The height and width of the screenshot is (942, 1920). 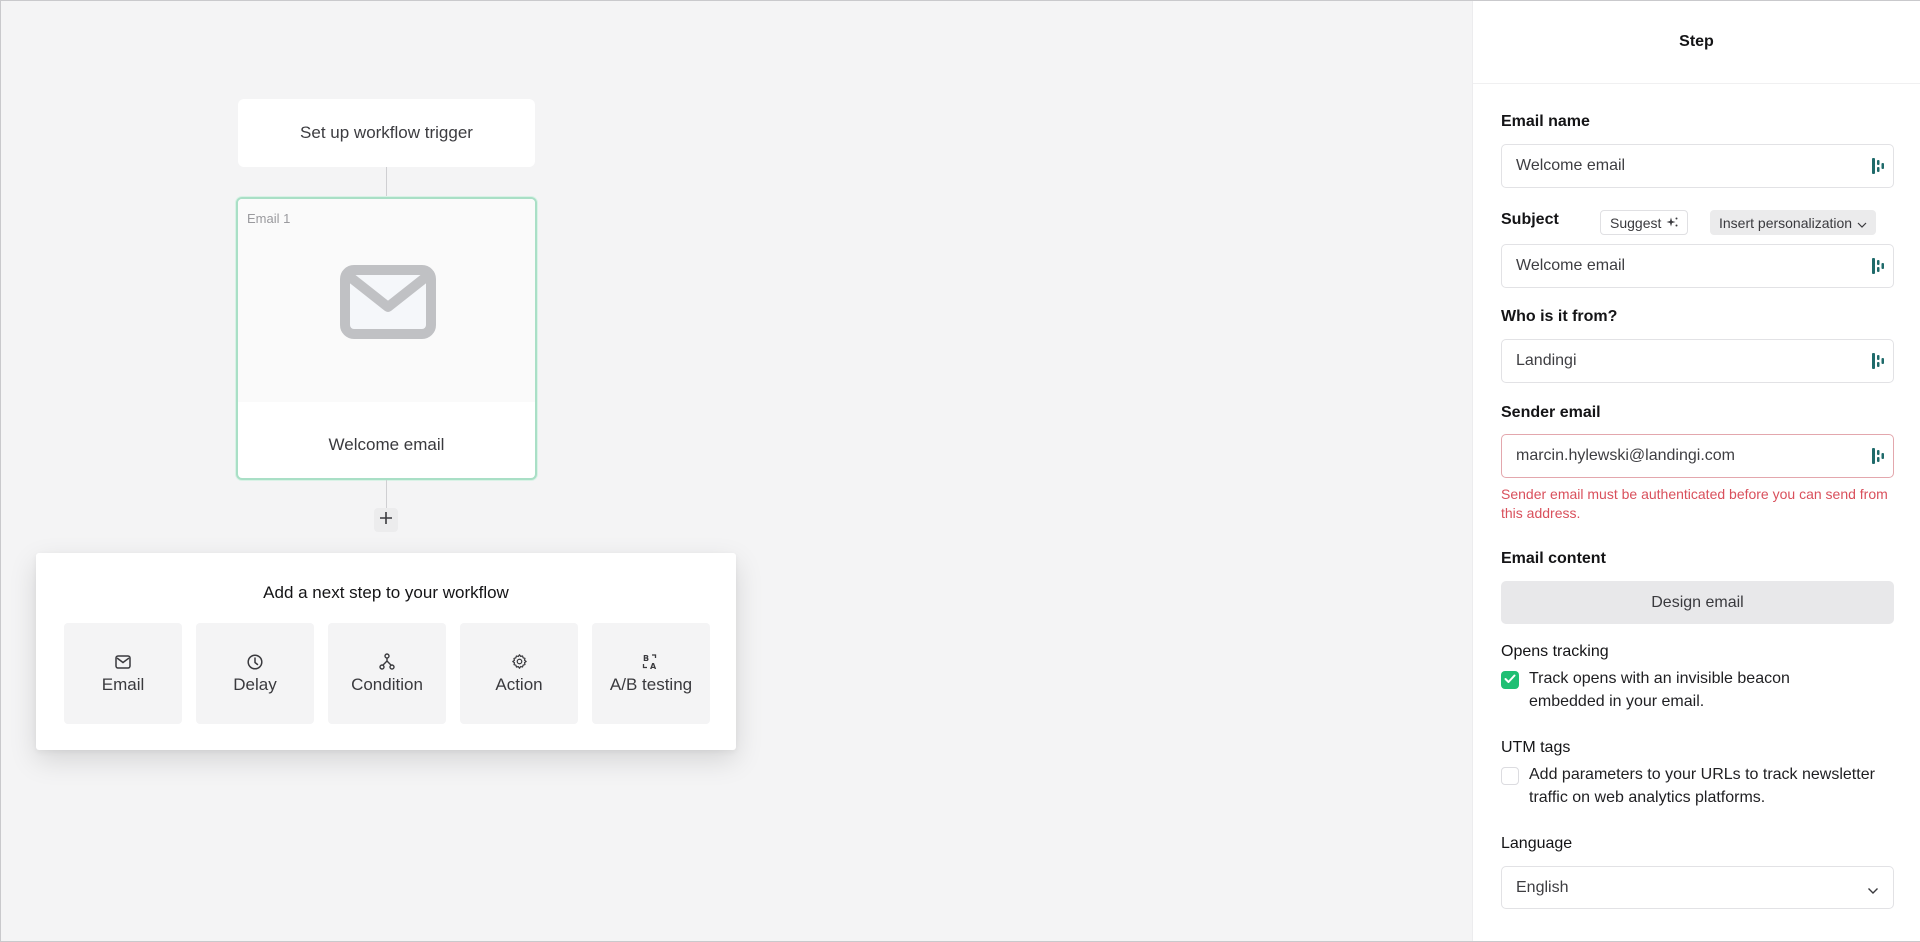 I want to click on step-option-label: Condition, so click(x=387, y=684).